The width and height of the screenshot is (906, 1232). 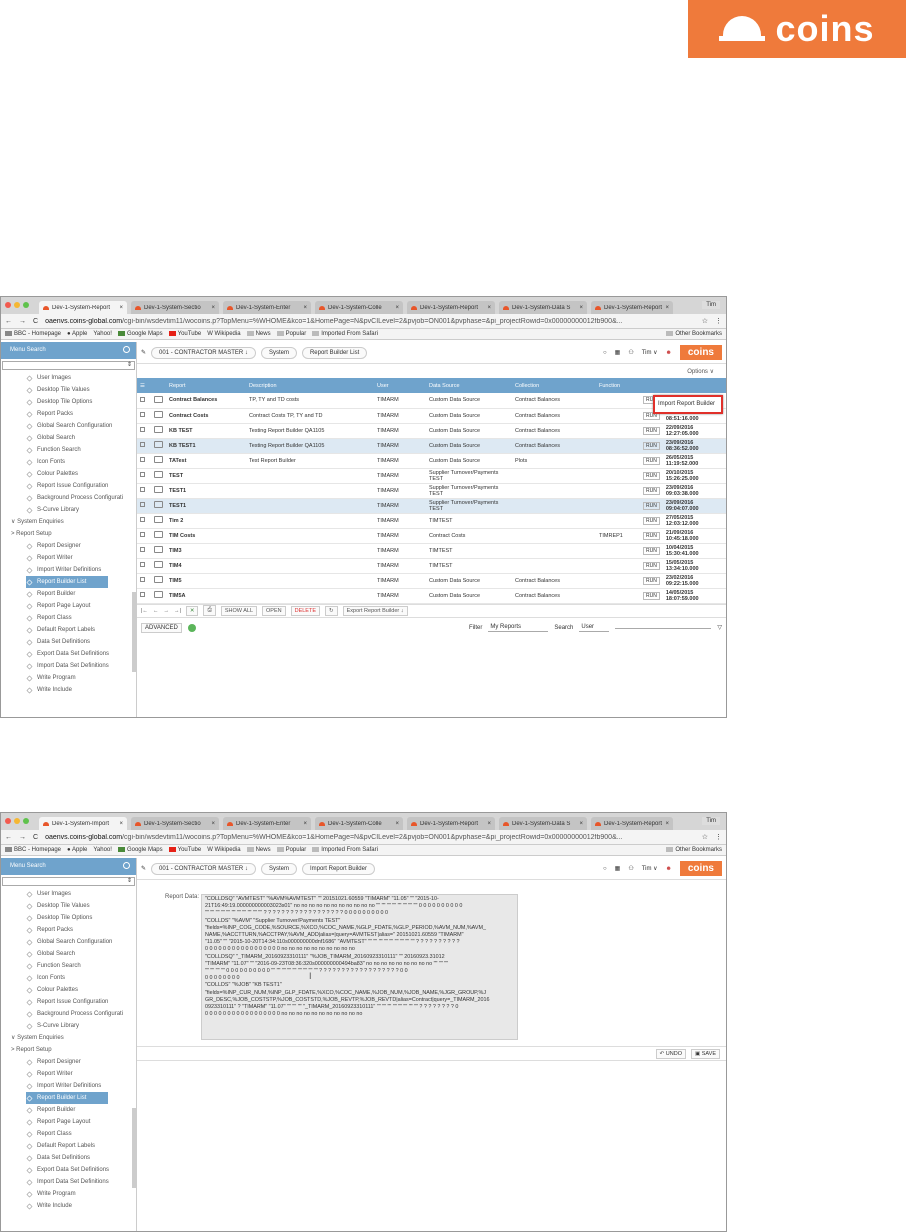 What do you see at coordinates (359, 823) in the screenshot?
I see `browser-tab: Dev-1-System-Colle ×` at bounding box center [359, 823].